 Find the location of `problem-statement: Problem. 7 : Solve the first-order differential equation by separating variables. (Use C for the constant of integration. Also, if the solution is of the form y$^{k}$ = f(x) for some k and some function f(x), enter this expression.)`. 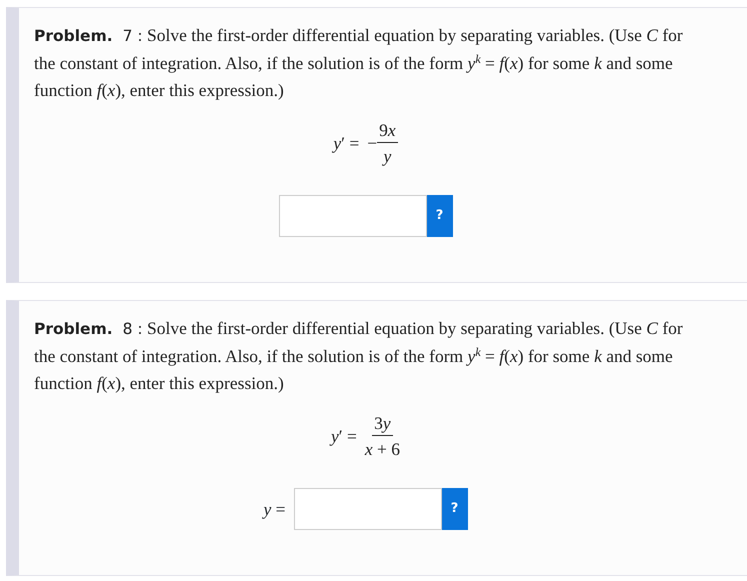

problem-statement: Problem. 7 : Solve the first-order differential equation by separating variables. (Use C for the constant of integration. Also, if the solution is of the form y$^{k}$ = f(x) for some k and some function f(x), enter this expression.) is located at coordinates (359, 63).